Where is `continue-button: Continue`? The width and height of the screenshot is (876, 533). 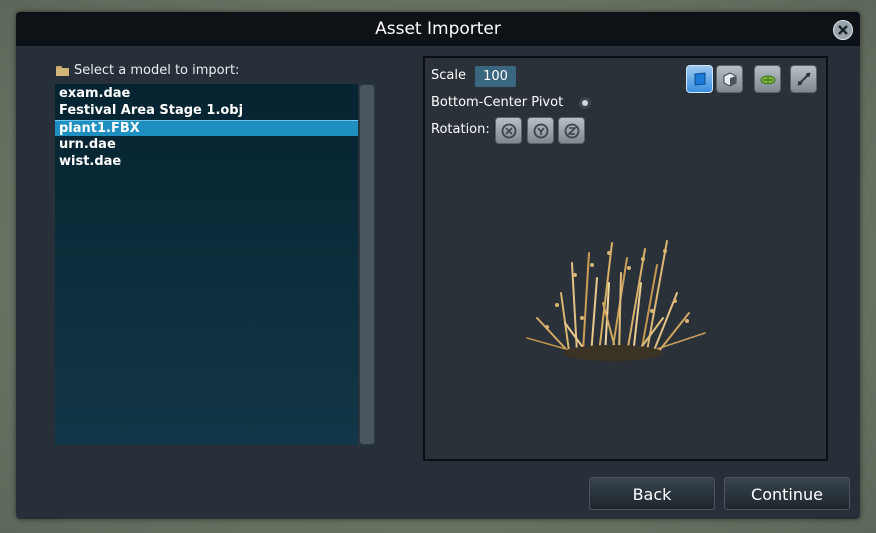
continue-button: Continue is located at coordinates (787, 493).